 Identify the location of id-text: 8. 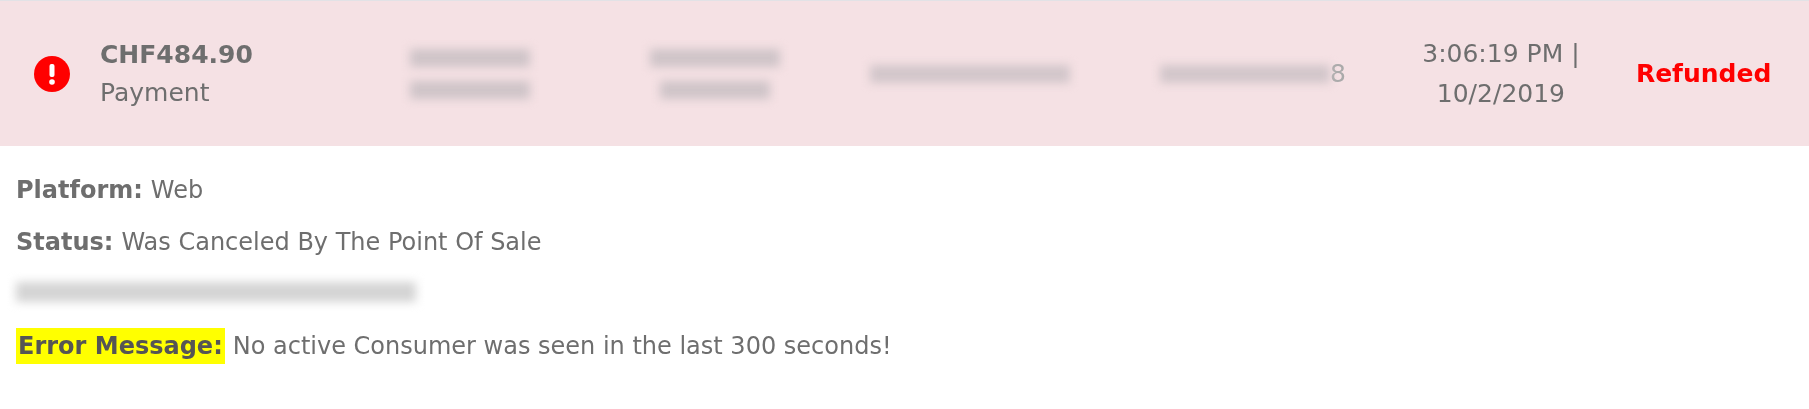
(1338, 73).